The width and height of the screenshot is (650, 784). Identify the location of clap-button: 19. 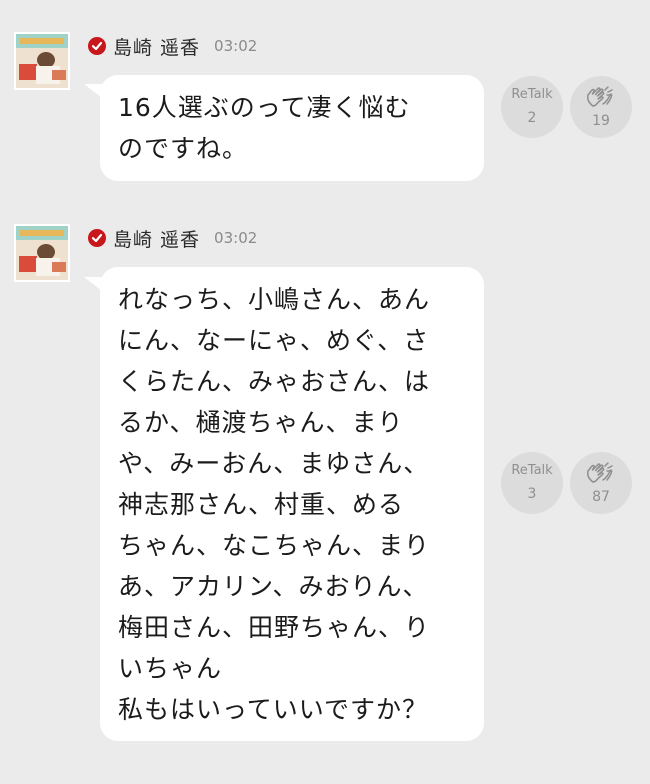
(601, 107).